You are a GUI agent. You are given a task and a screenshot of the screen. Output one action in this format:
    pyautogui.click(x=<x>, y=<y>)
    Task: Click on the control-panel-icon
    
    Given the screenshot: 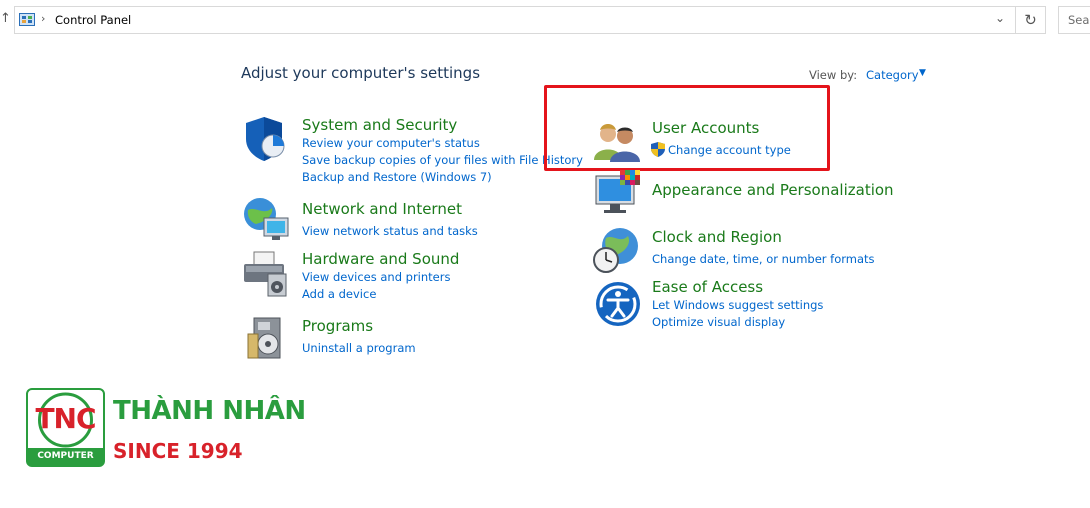 What is the action you would take?
    pyautogui.click(x=27, y=19)
    